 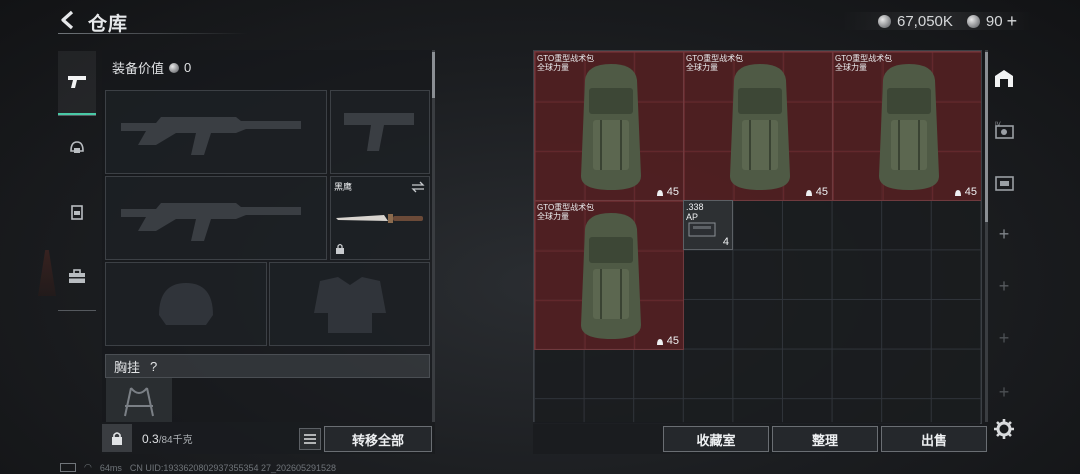 I want to click on chest-rig-header: 胸挂 ?, so click(x=267, y=366).